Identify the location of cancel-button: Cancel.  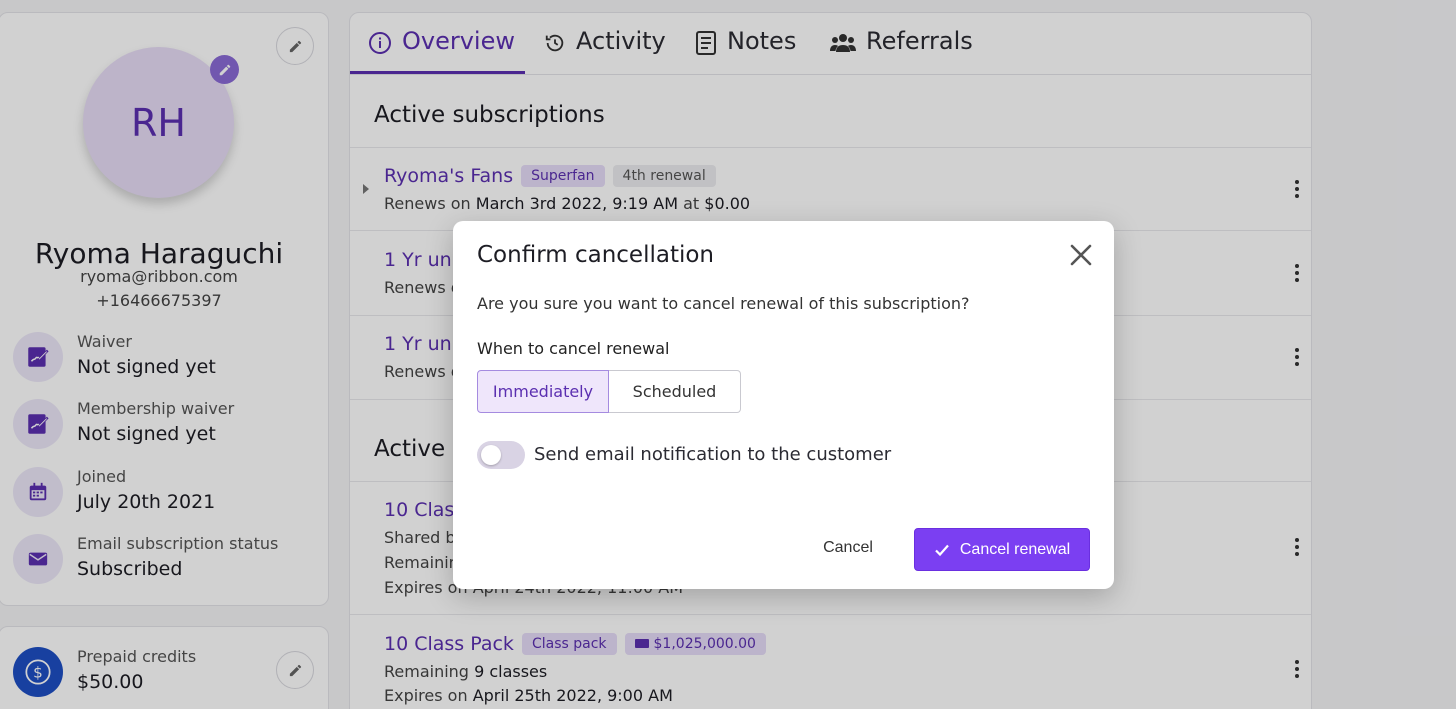
(848, 548).